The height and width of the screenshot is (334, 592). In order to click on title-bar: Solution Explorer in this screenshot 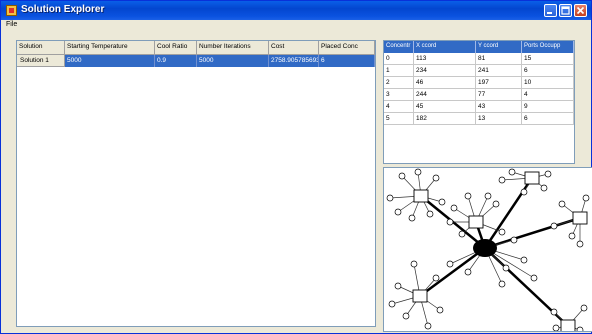, I will do `click(296, 10)`.